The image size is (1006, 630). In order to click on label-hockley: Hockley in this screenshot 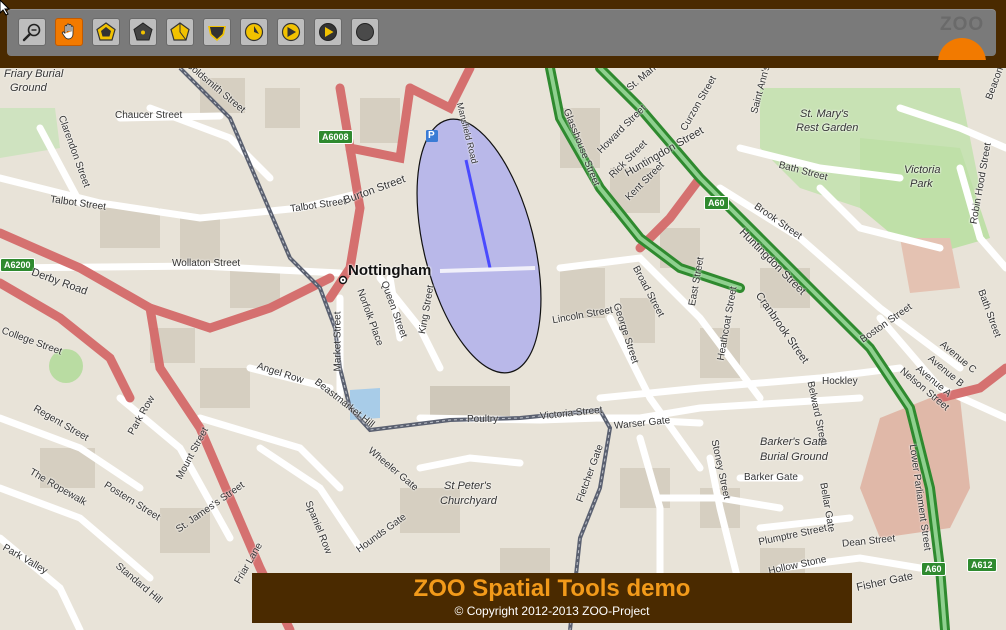, I will do `click(840, 381)`.